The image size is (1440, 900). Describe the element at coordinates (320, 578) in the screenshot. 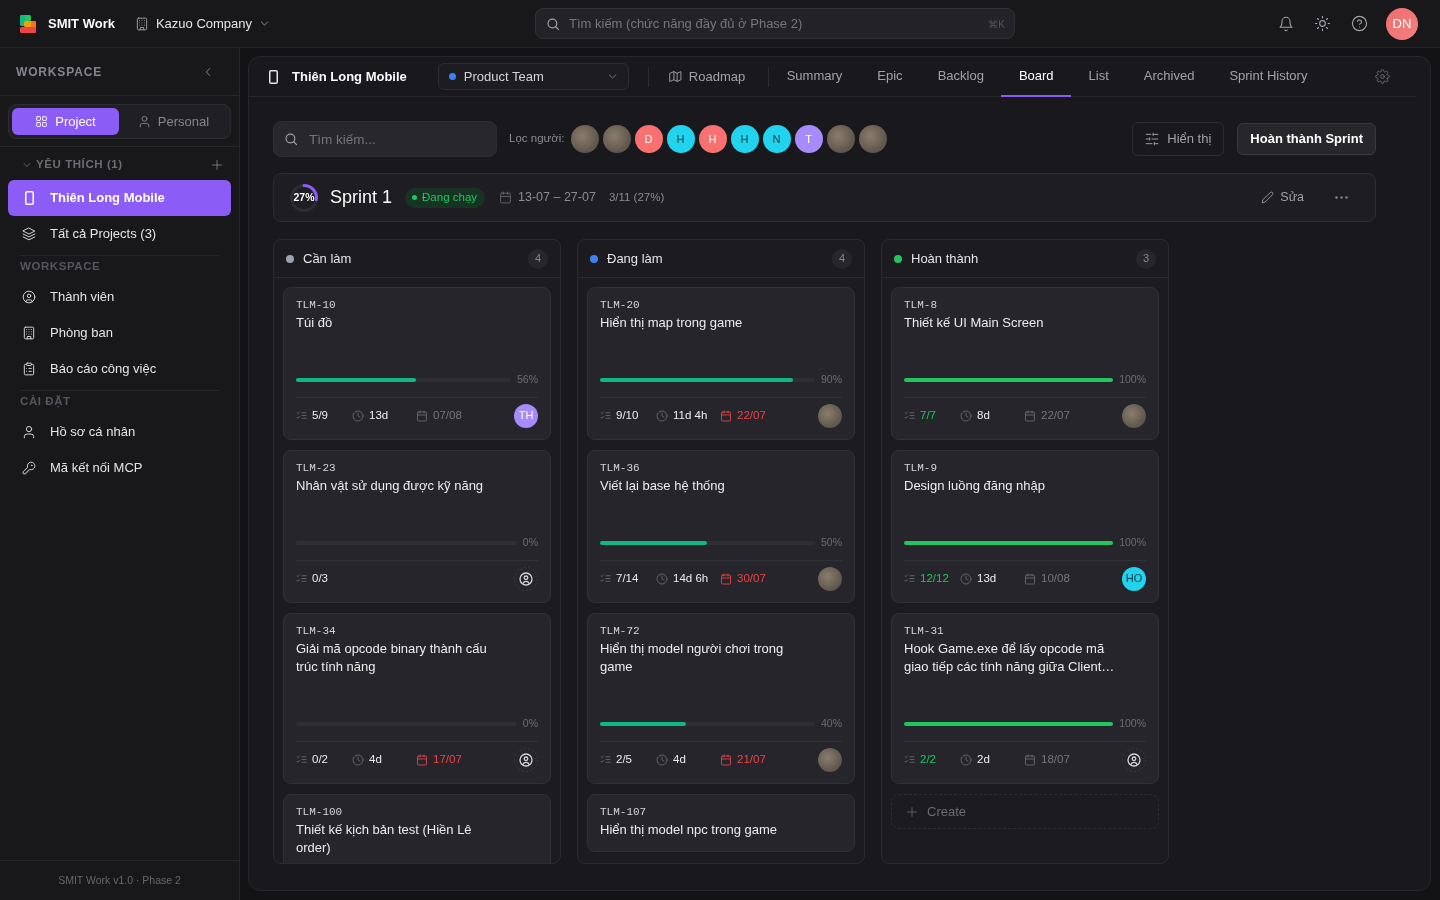

I see `subtask-count: 0/3` at that location.